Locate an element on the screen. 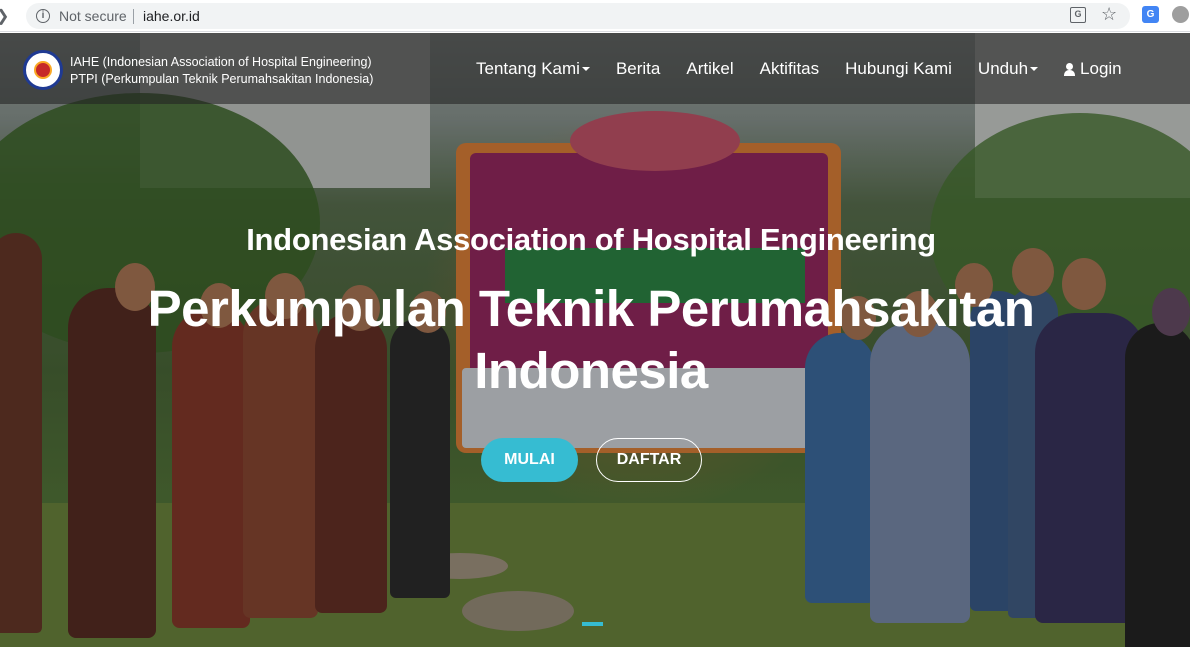  url-text: iahe.or.id is located at coordinates (171, 16).